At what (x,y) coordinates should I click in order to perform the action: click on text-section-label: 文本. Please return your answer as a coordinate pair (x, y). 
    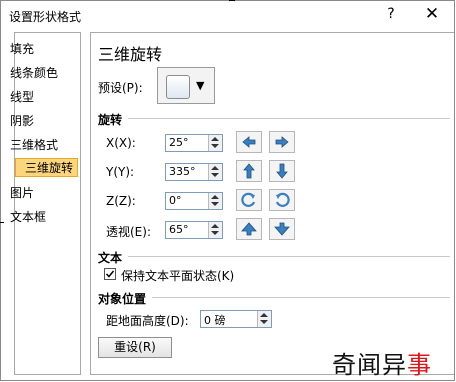
    Looking at the image, I should click on (110, 258).